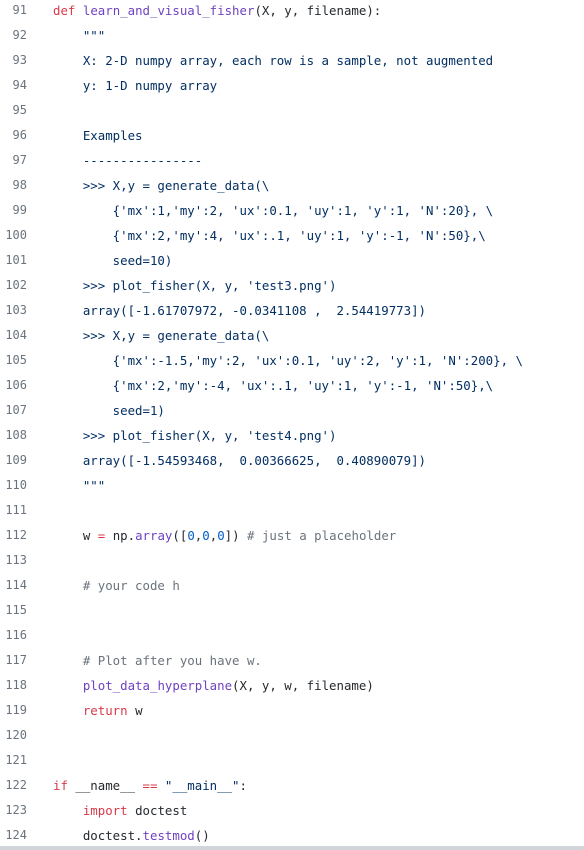 The height and width of the screenshot is (850, 584). I want to click on code-line: 123 import doctest, so click(292, 810).